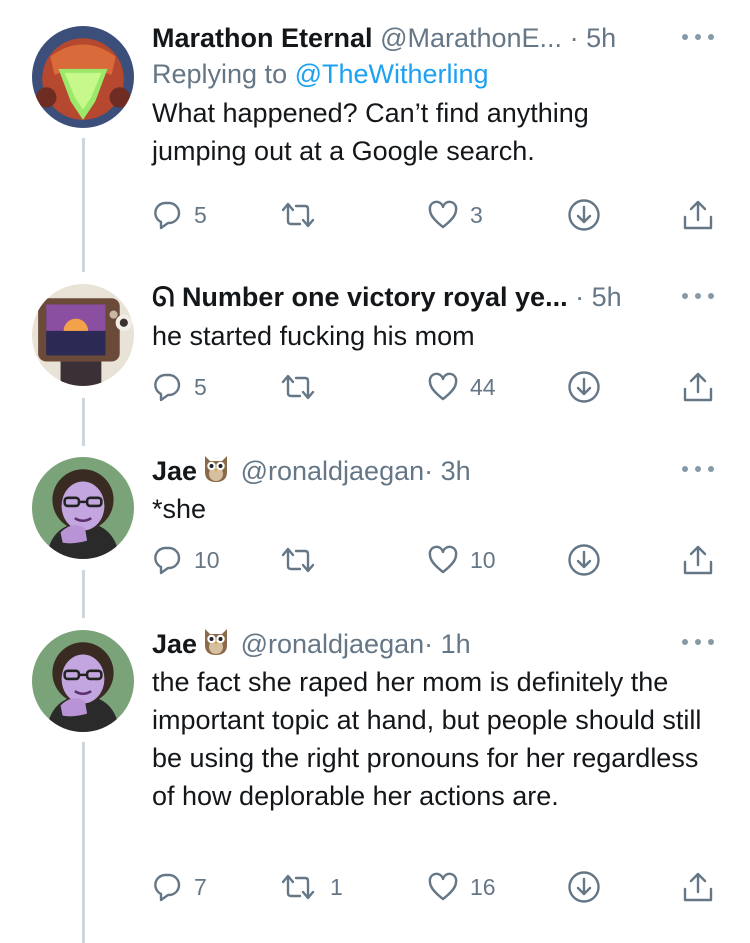 The width and height of the screenshot is (750, 943). Describe the element at coordinates (313, 336) in the screenshot. I see `tweet-text: he started fucking his mom` at that location.